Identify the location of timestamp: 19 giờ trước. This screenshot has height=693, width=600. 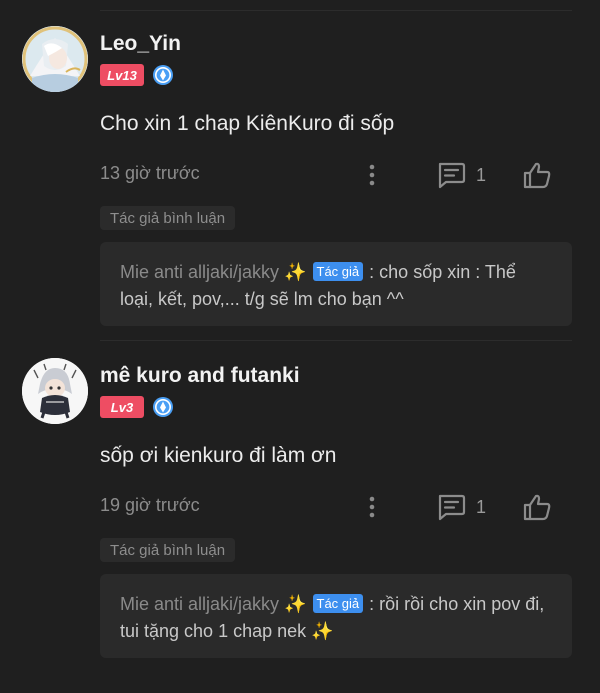
(150, 505).